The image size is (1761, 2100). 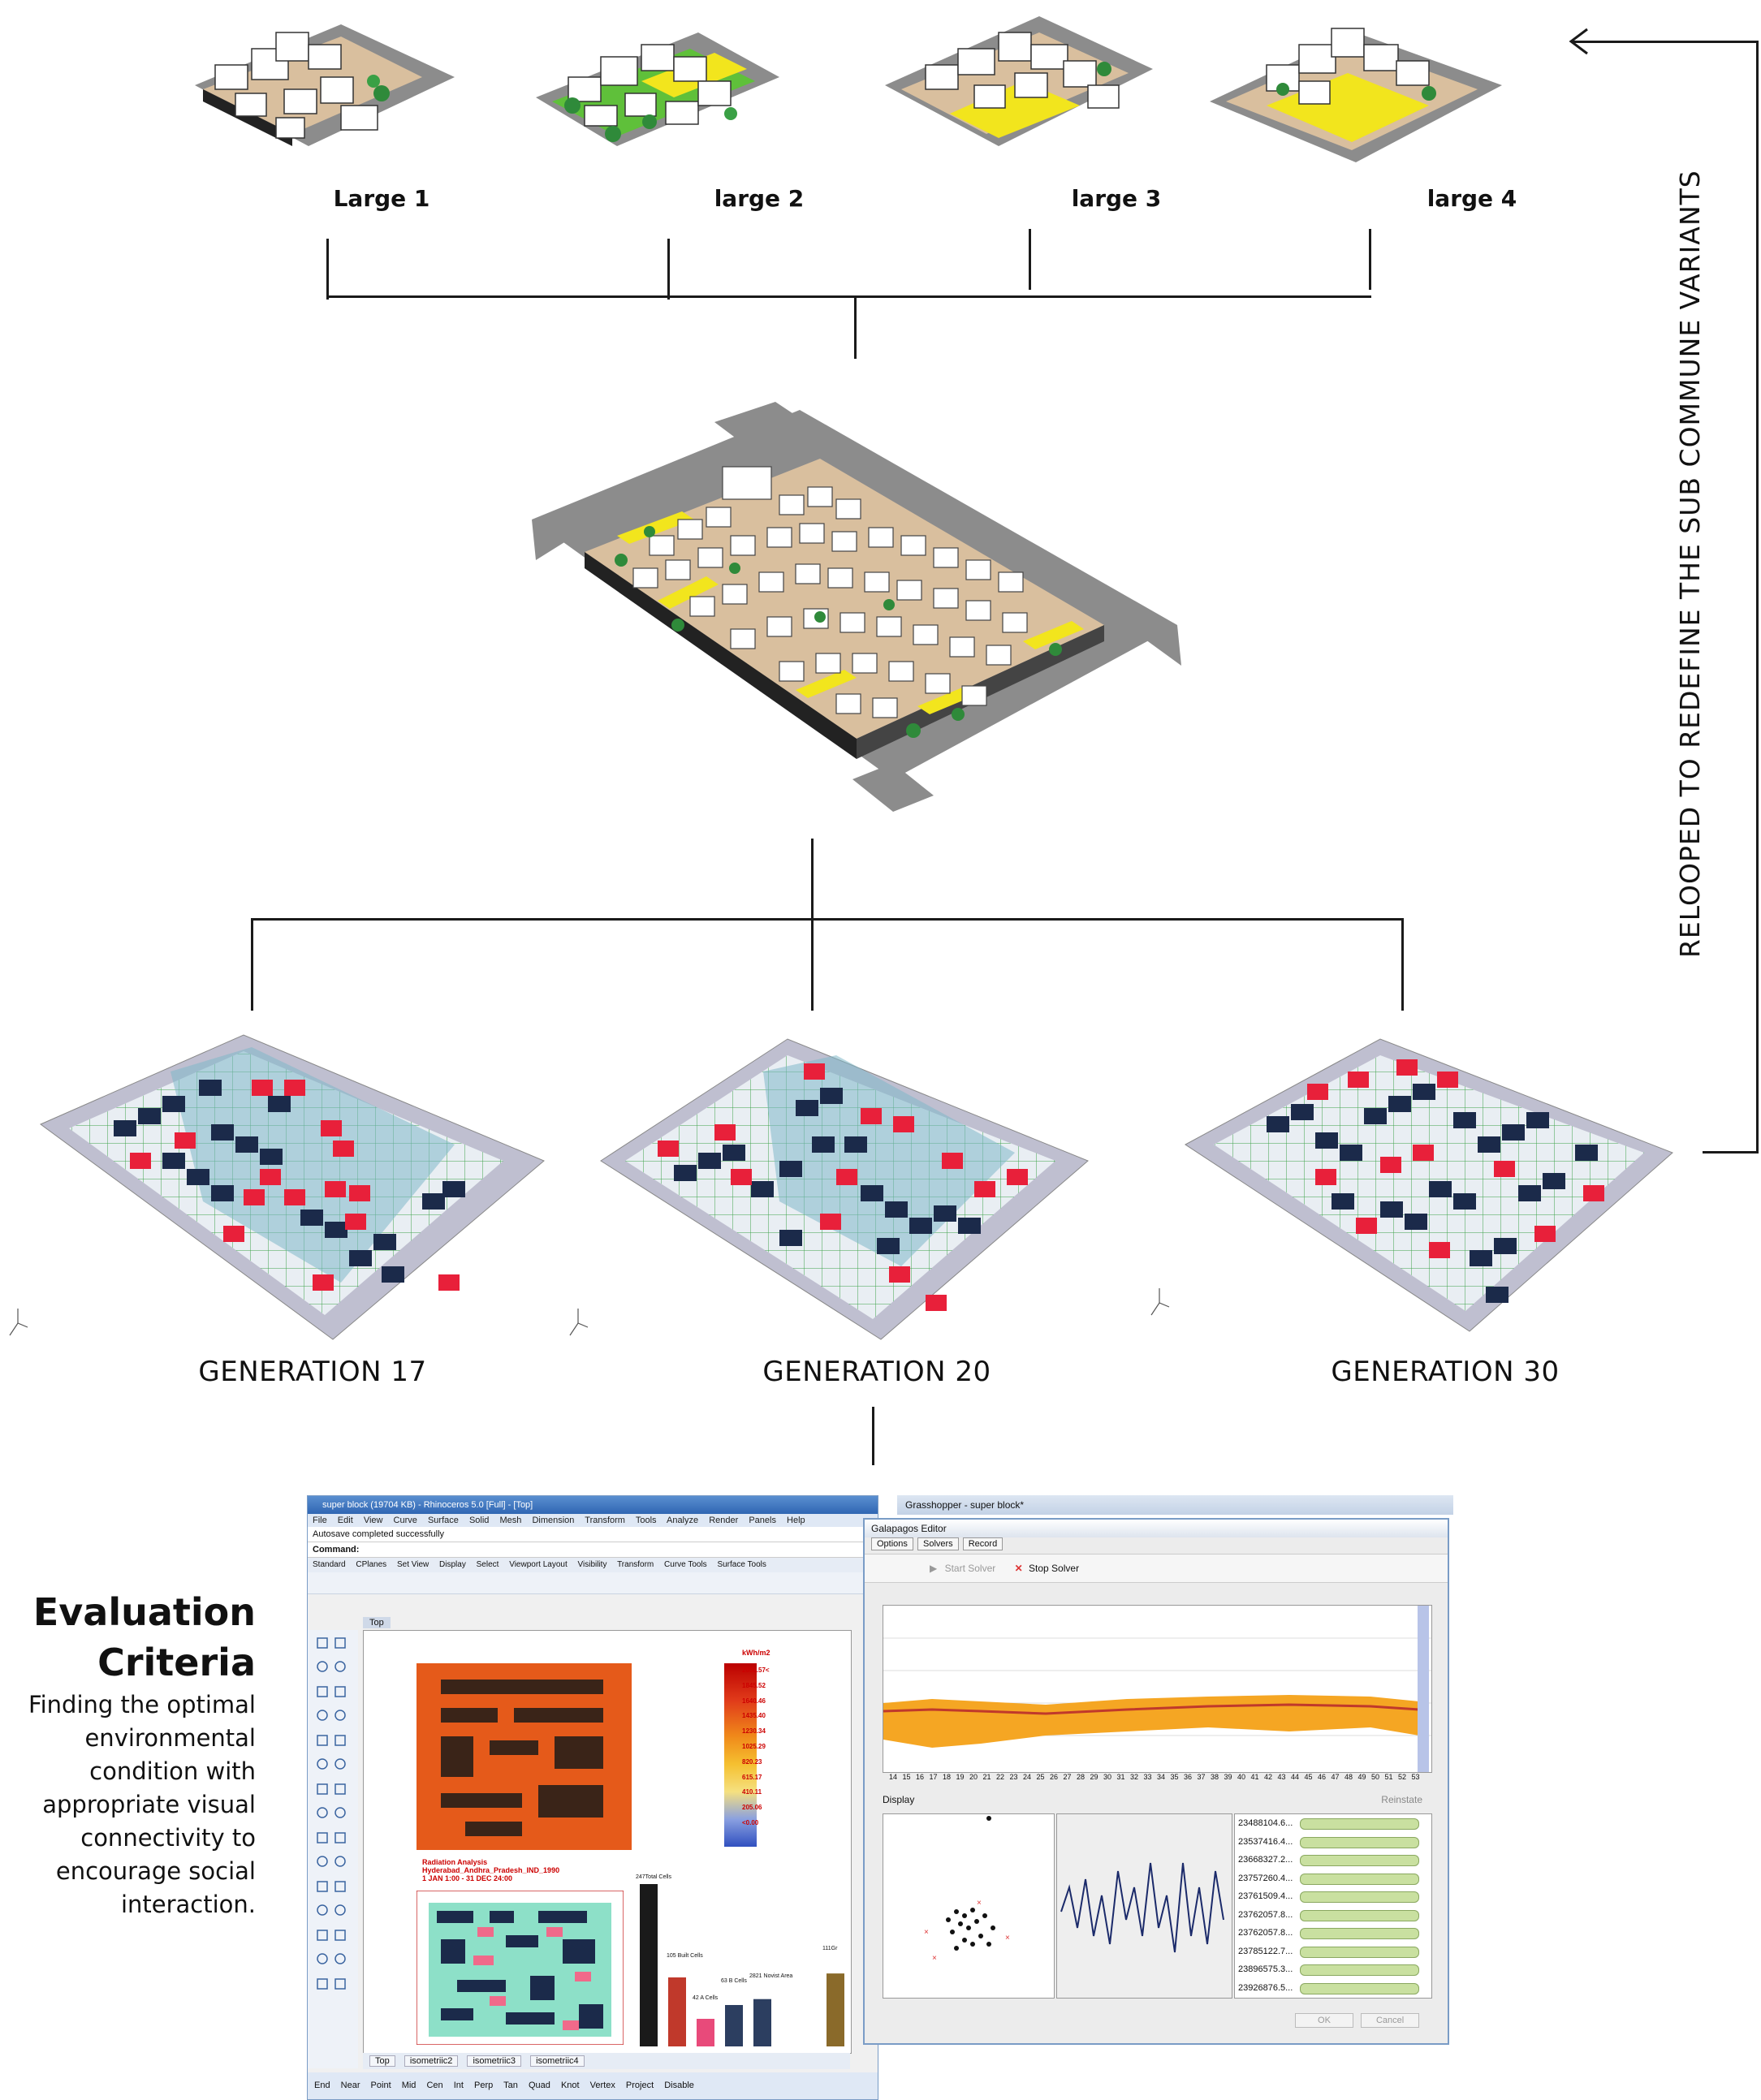 I want to click on osnap-cen: Cen, so click(x=434, y=2085).